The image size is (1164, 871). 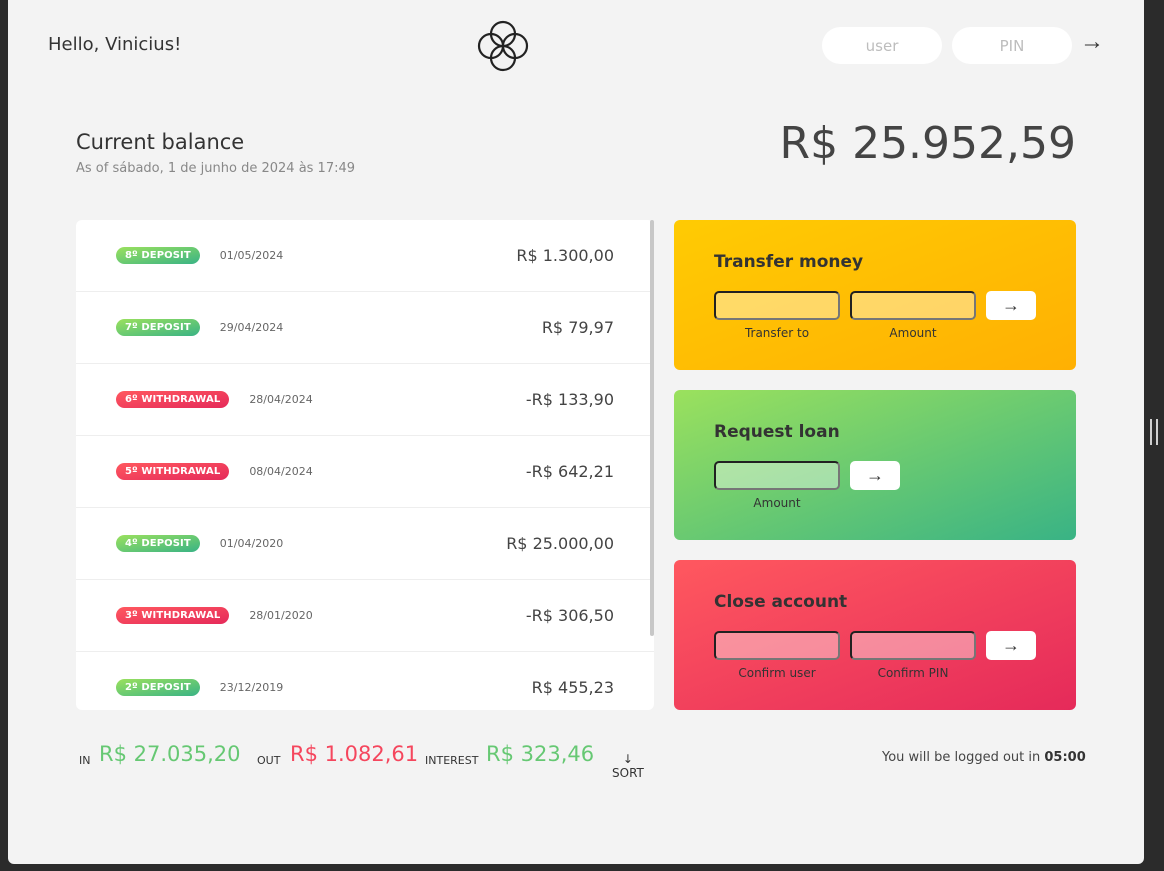 What do you see at coordinates (789, 262) in the screenshot?
I see `transfer-title: Transfer money` at bounding box center [789, 262].